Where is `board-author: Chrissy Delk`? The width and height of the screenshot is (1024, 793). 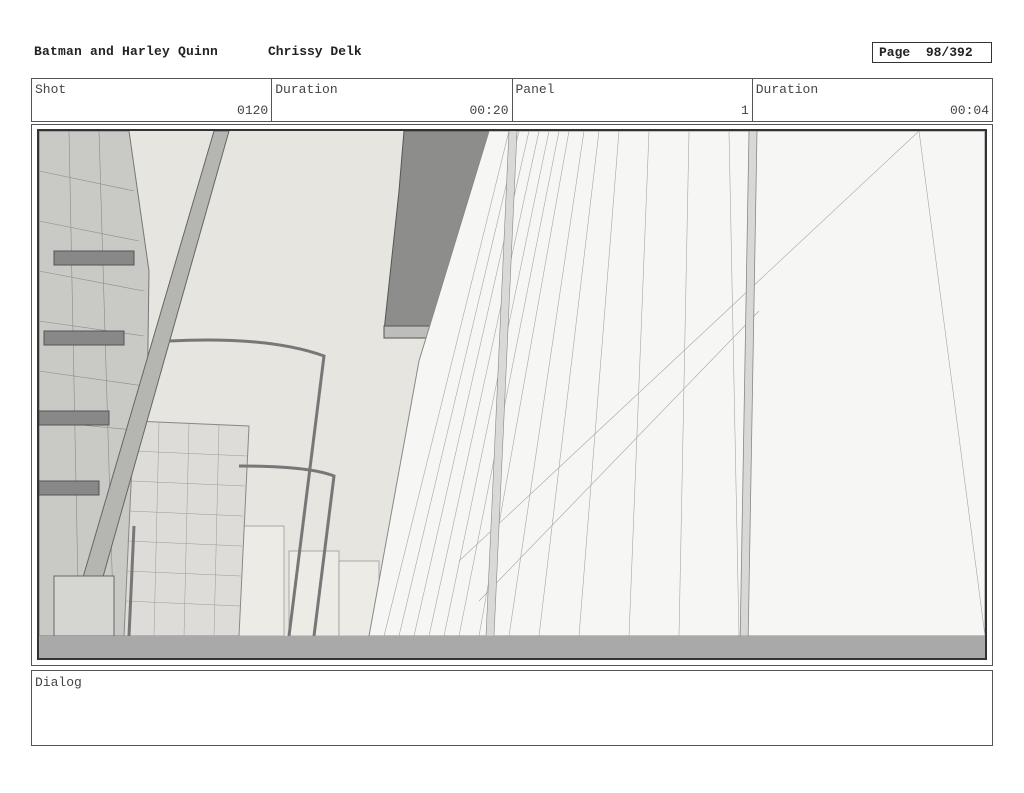
board-author: Chrissy Delk is located at coordinates (315, 51).